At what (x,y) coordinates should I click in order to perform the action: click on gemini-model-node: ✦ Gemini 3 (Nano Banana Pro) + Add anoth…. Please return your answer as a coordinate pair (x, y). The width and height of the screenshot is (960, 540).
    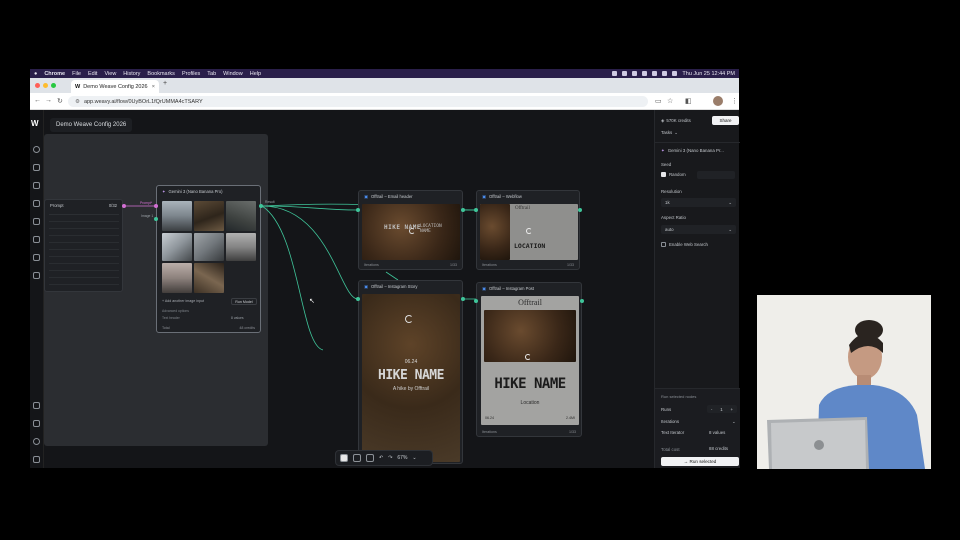
    Looking at the image, I should click on (208, 259).